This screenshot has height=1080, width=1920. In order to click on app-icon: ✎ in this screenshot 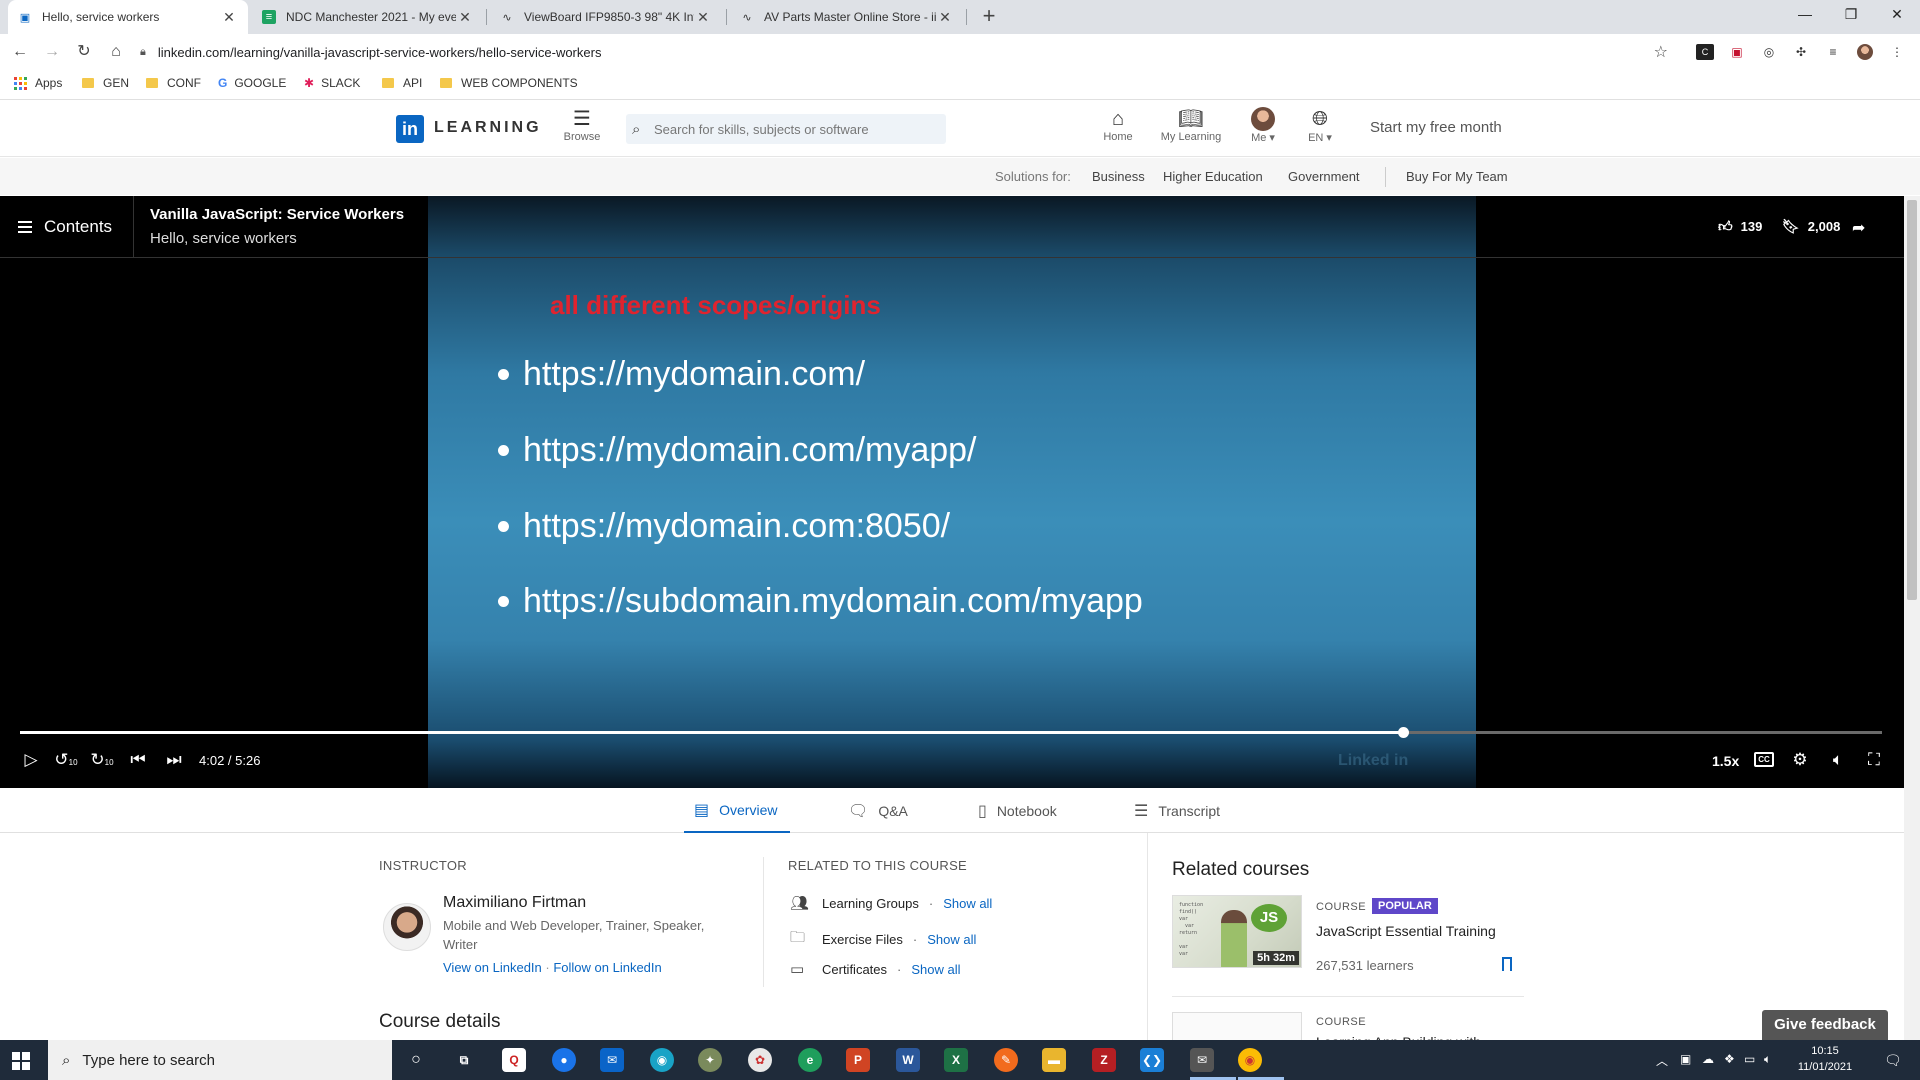, I will do `click(1006, 1060)`.